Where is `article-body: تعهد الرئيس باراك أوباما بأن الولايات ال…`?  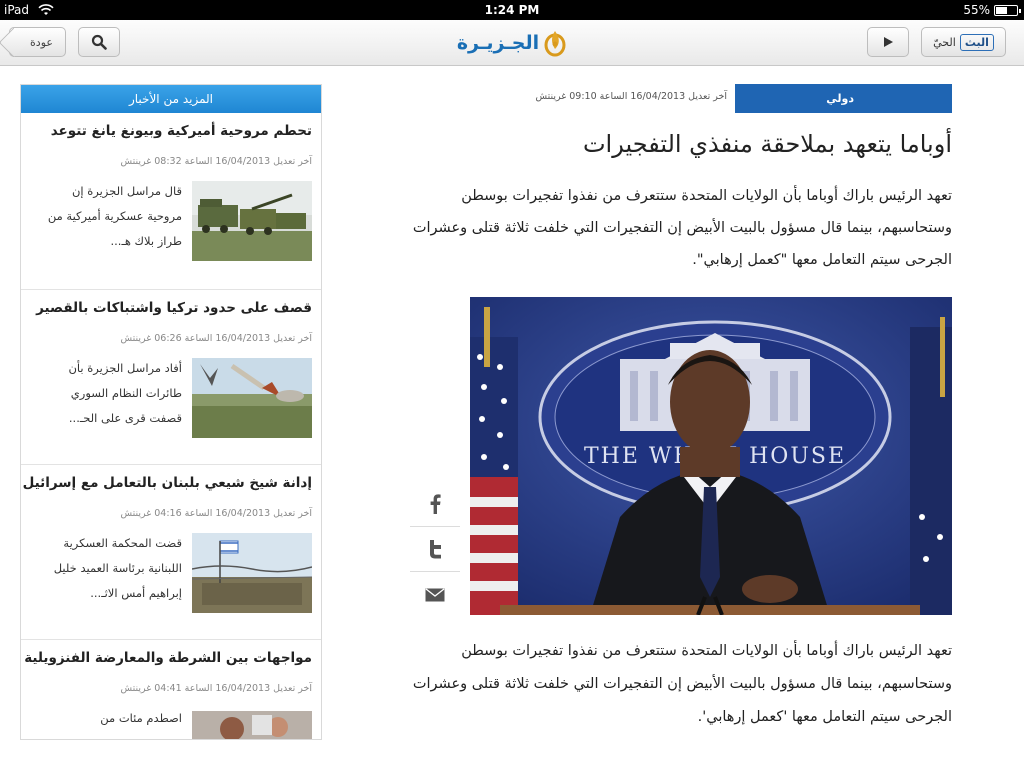
article-body: تعهد الرئيس باراك أوباما بأن الولايات ال… is located at coordinates (682, 684).